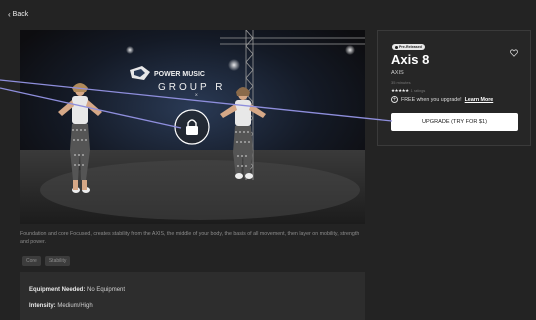 This screenshot has width=536, height=320. I want to click on equipment-label: Equipment Needed:, so click(57, 290).